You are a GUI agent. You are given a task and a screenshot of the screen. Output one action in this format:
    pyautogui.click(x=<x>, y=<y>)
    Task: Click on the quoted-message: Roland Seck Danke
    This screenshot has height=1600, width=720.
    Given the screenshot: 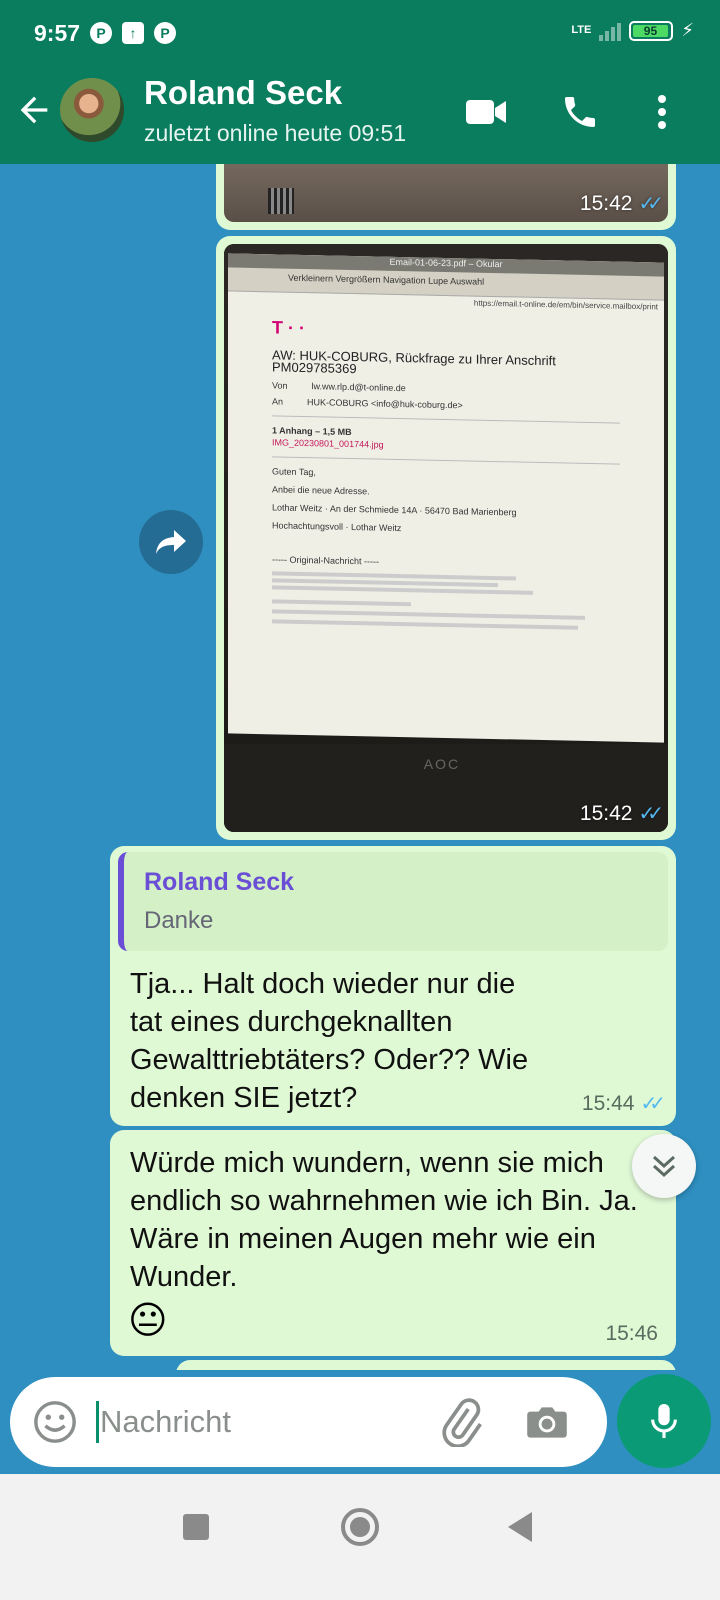 What is the action you would take?
    pyautogui.click(x=393, y=901)
    